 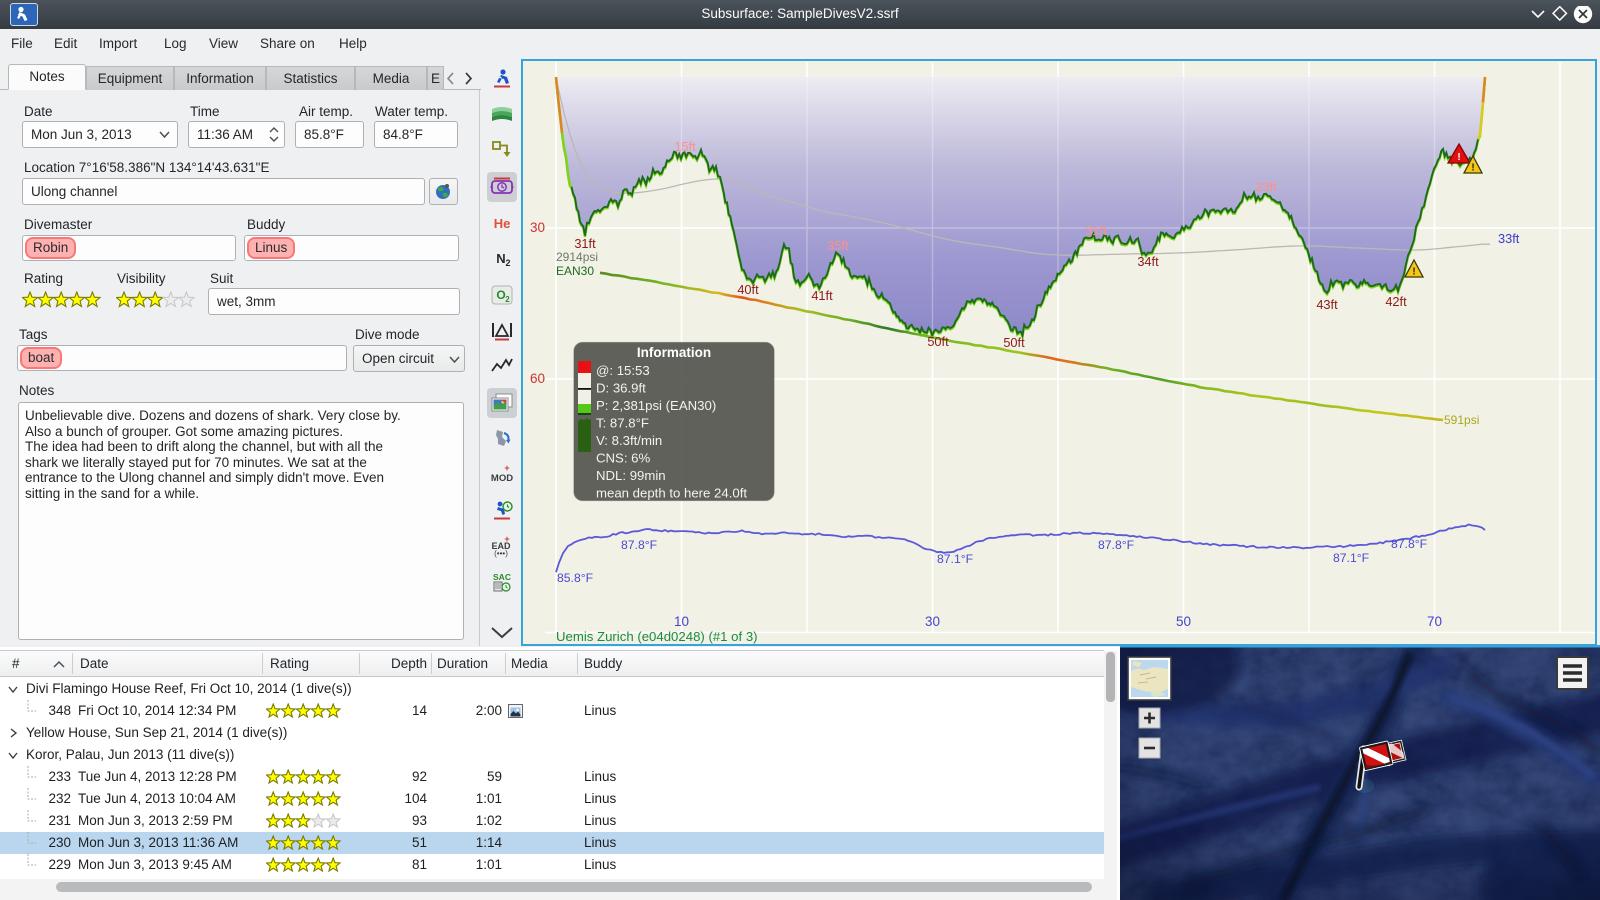 What do you see at coordinates (500, 295) in the screenshot?
I see `svg-text: O` at bounding box center [500, 295].